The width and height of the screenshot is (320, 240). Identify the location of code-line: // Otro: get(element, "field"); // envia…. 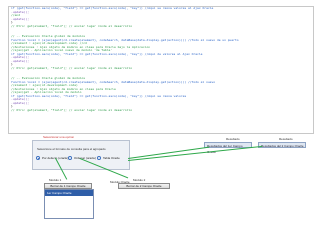
(72, 110).